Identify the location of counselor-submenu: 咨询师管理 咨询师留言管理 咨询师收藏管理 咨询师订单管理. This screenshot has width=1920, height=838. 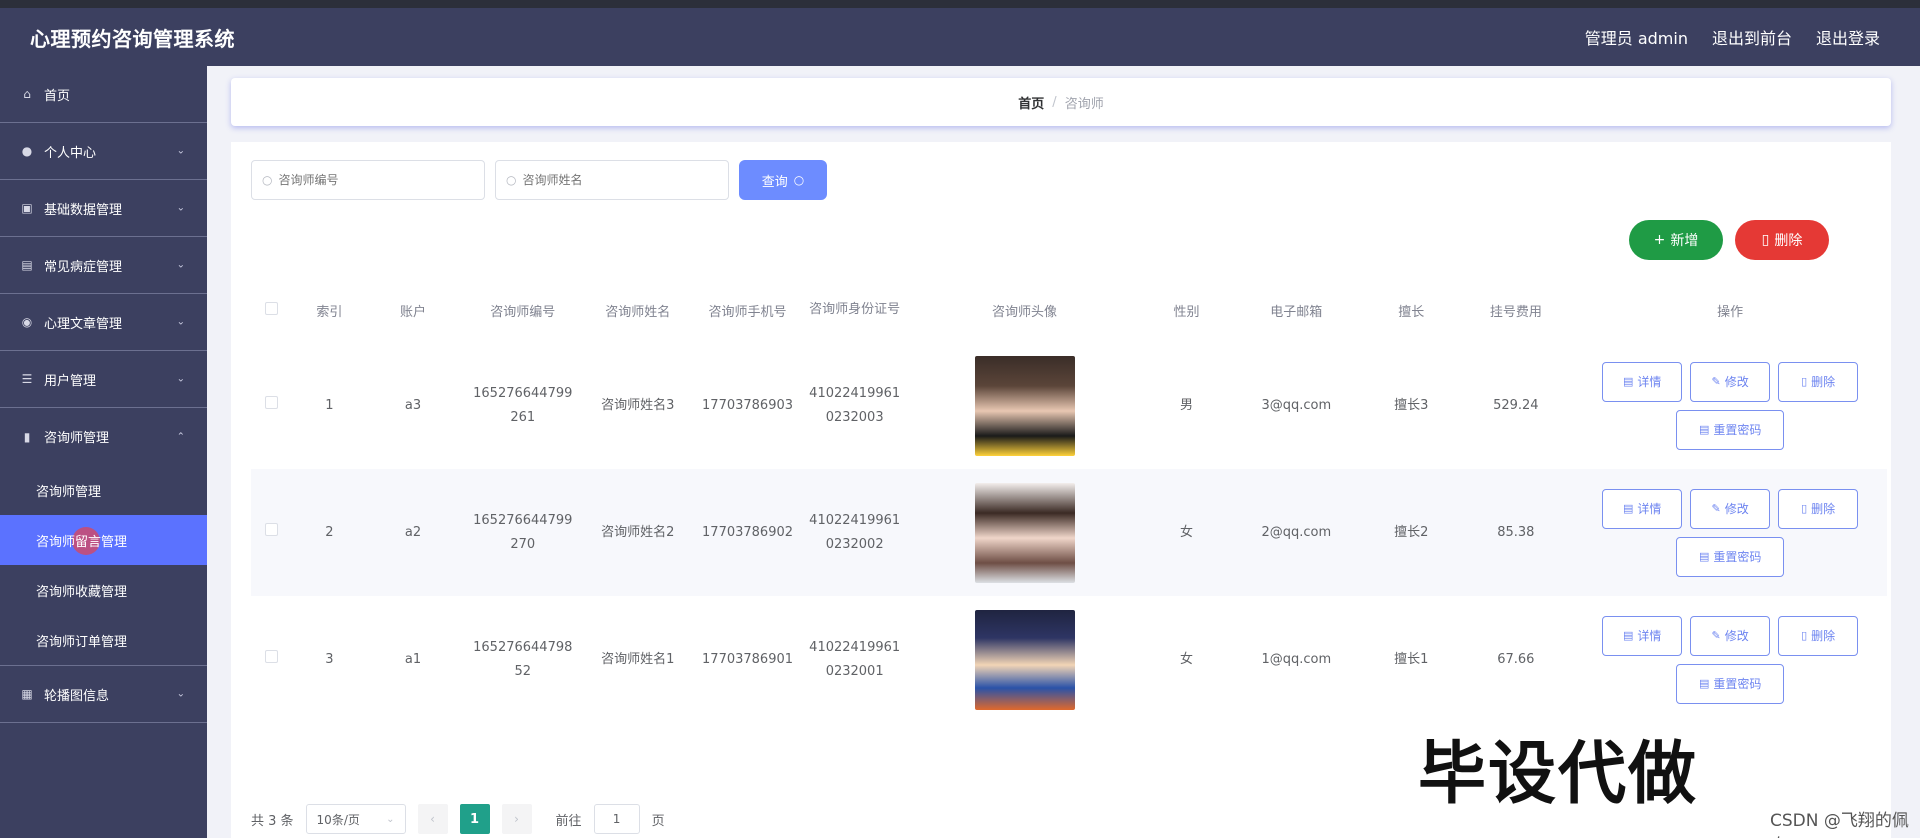
(103, 565).